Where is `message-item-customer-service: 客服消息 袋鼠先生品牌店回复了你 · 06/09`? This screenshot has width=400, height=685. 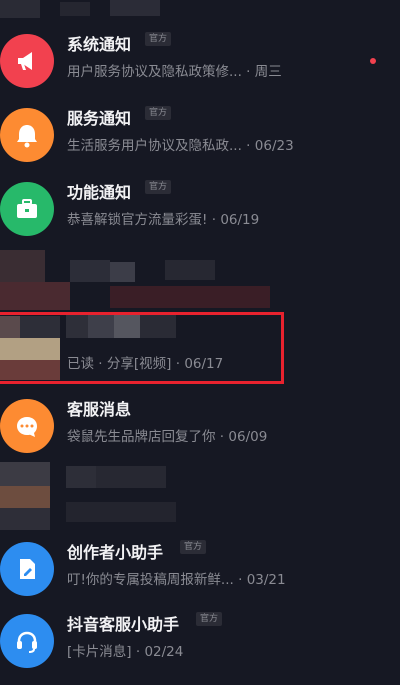
message-item-customer-service: 客服消息 袋鼠先生品牌店回复了你 · 06/09 is located at coordinates (200, 430).